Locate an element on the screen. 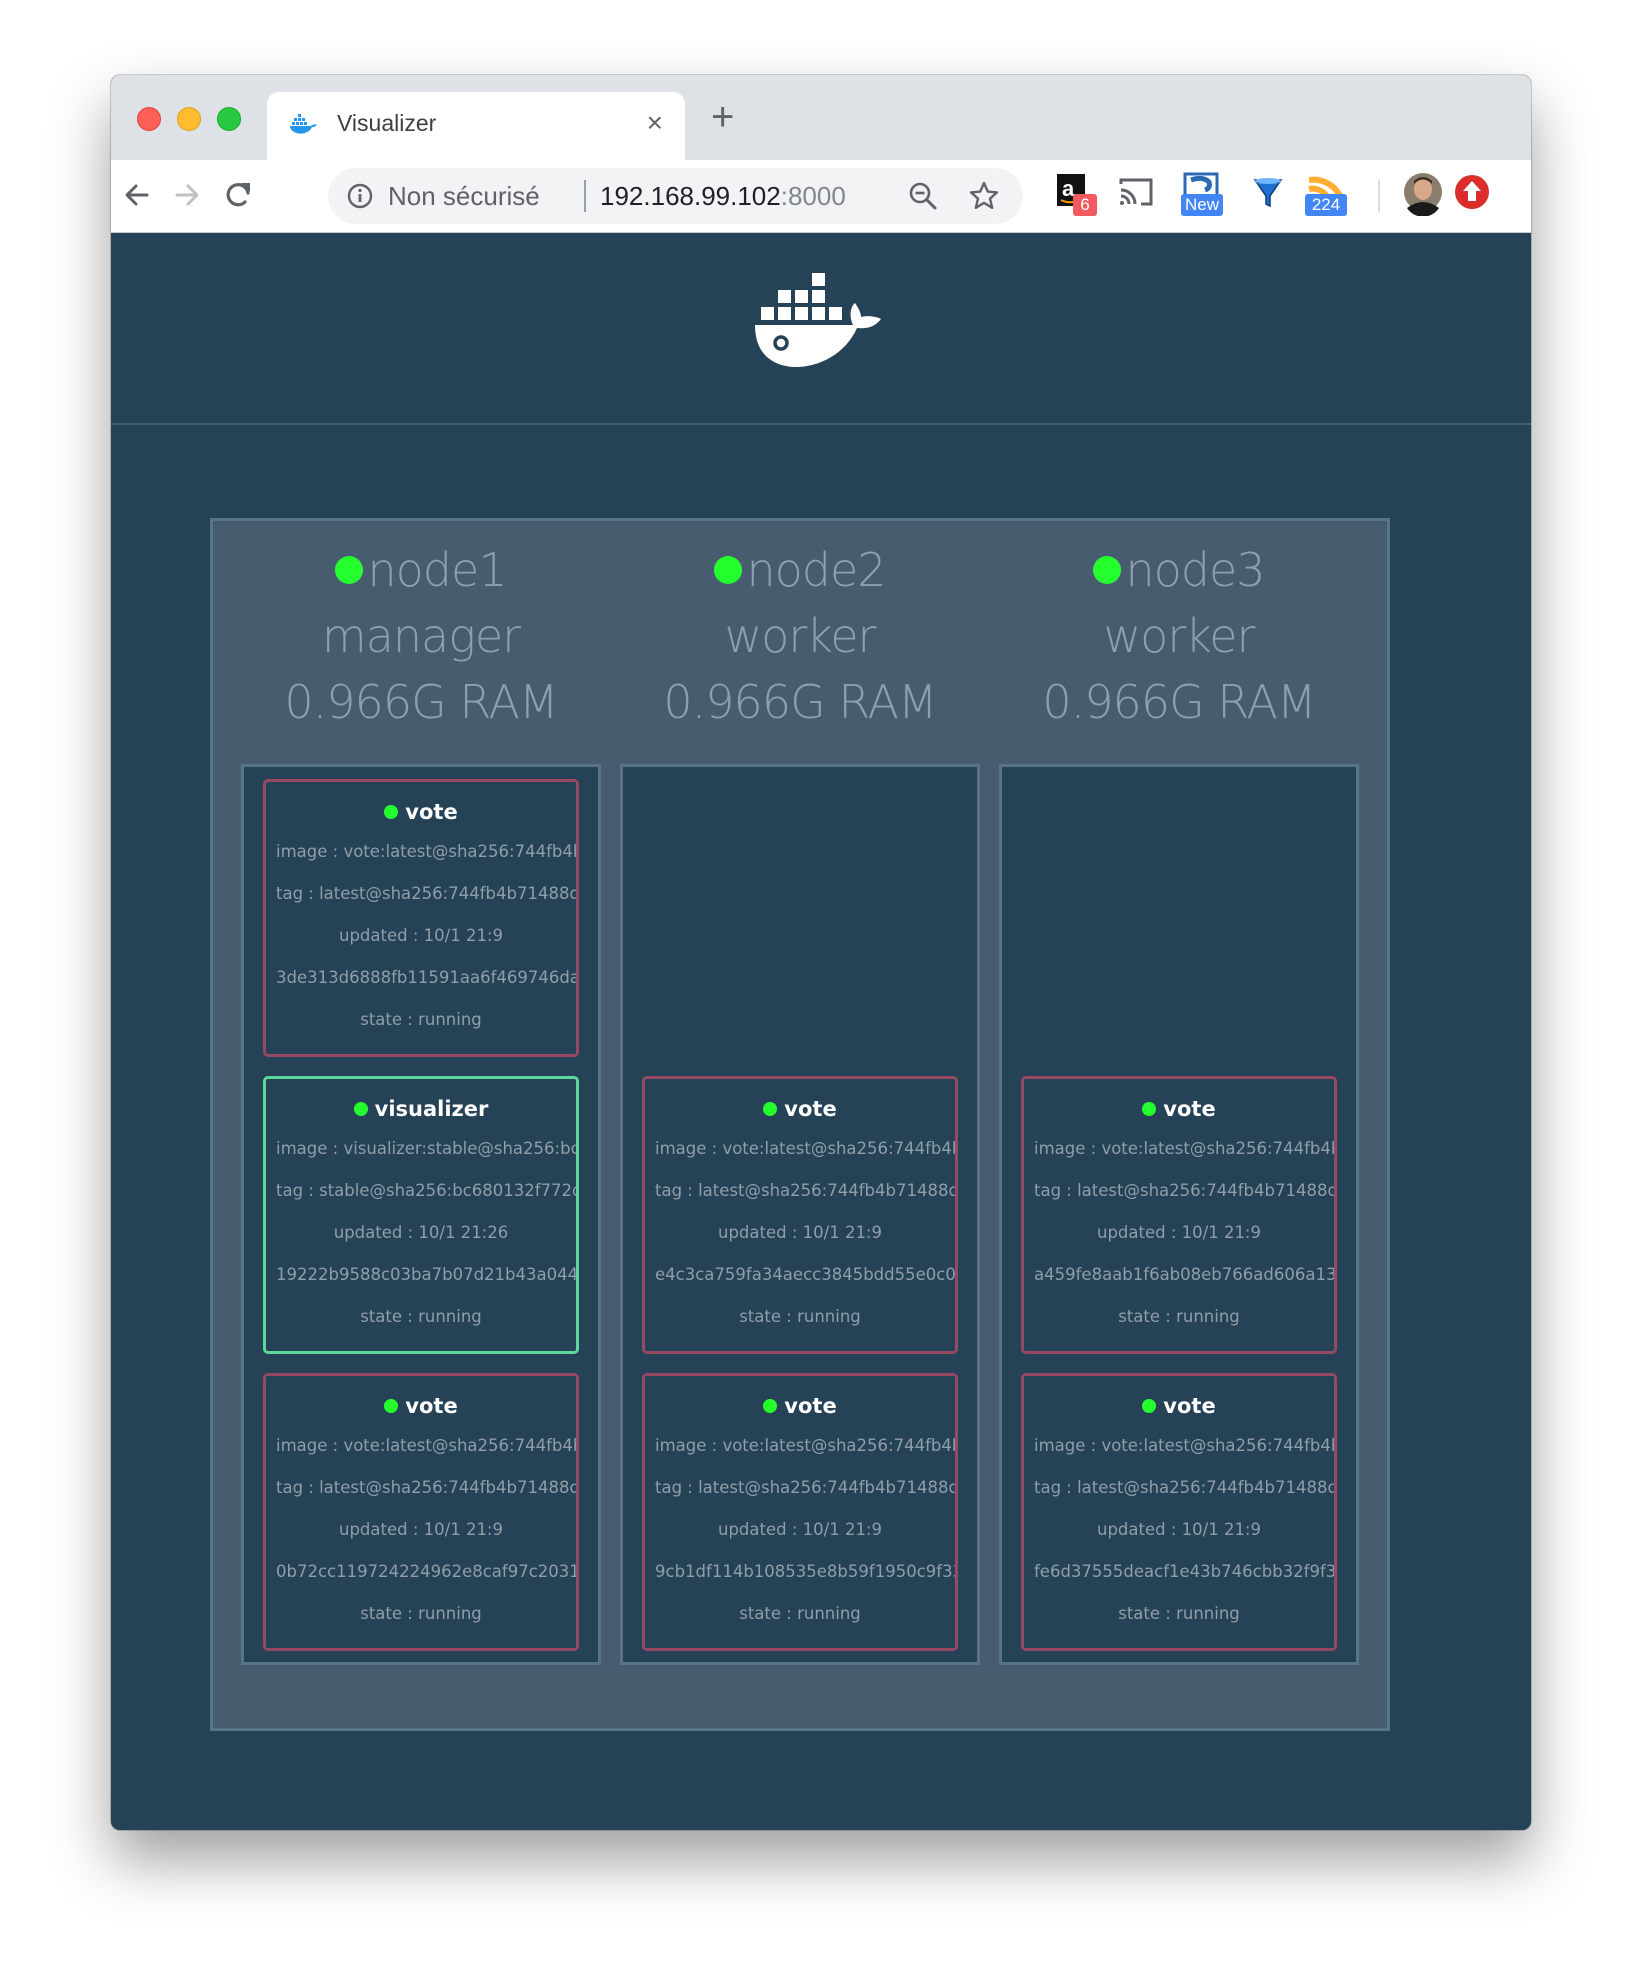  amazon-badge: 6 is located at coordinates (1085, 205).